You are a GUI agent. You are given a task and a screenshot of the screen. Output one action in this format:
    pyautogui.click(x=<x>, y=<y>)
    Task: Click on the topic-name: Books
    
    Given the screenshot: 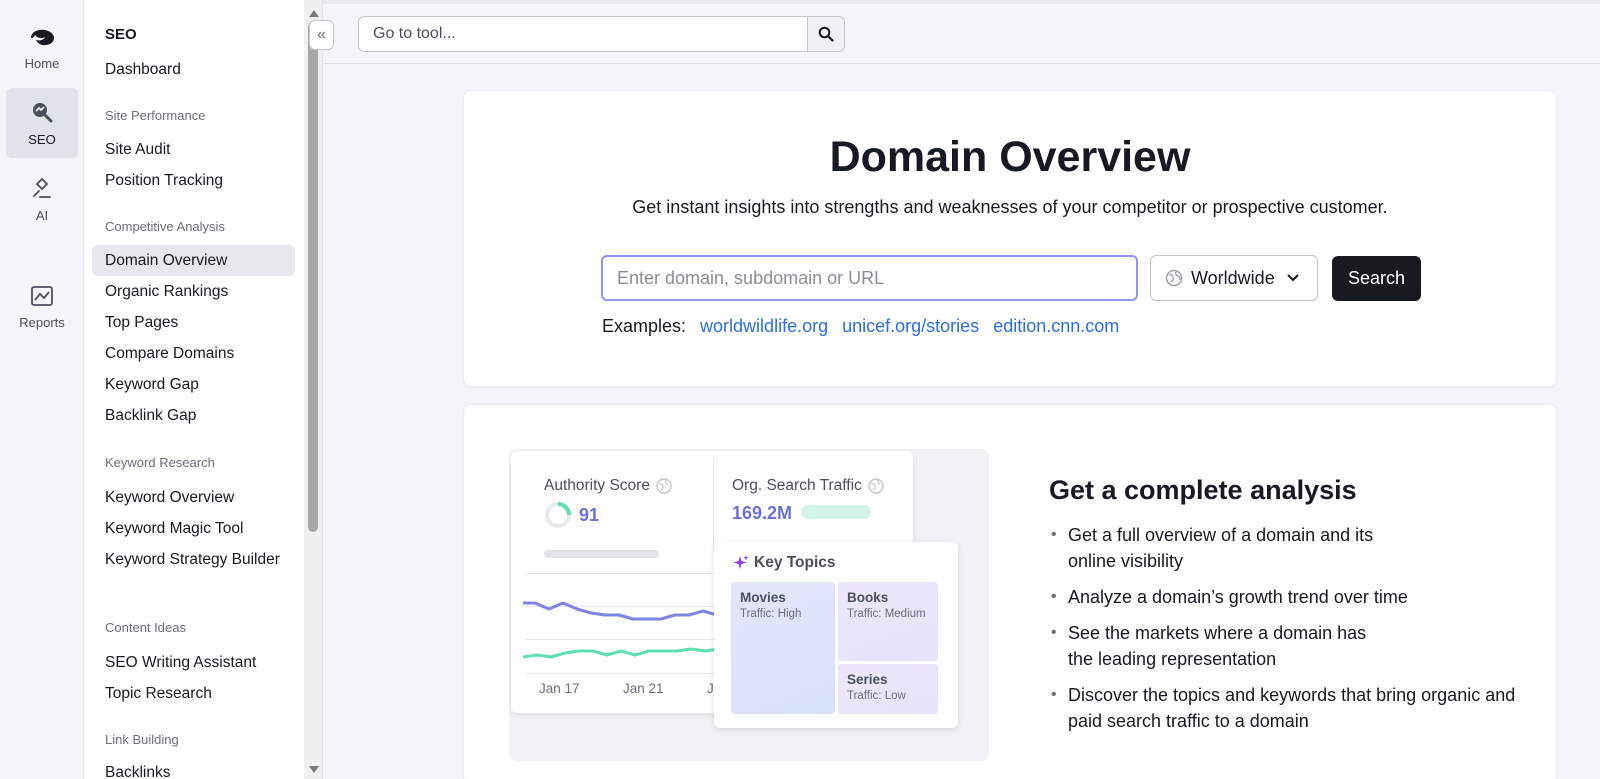 What is the action you would take?
    pyautogui.click(x=868, y=597)
    